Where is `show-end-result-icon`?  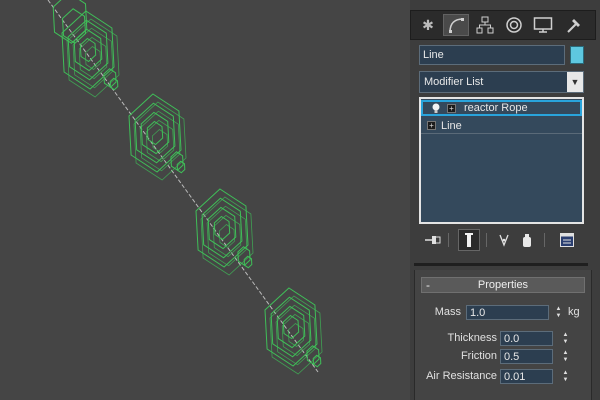
show-end-result-icon is located at coordinates (469, 240).